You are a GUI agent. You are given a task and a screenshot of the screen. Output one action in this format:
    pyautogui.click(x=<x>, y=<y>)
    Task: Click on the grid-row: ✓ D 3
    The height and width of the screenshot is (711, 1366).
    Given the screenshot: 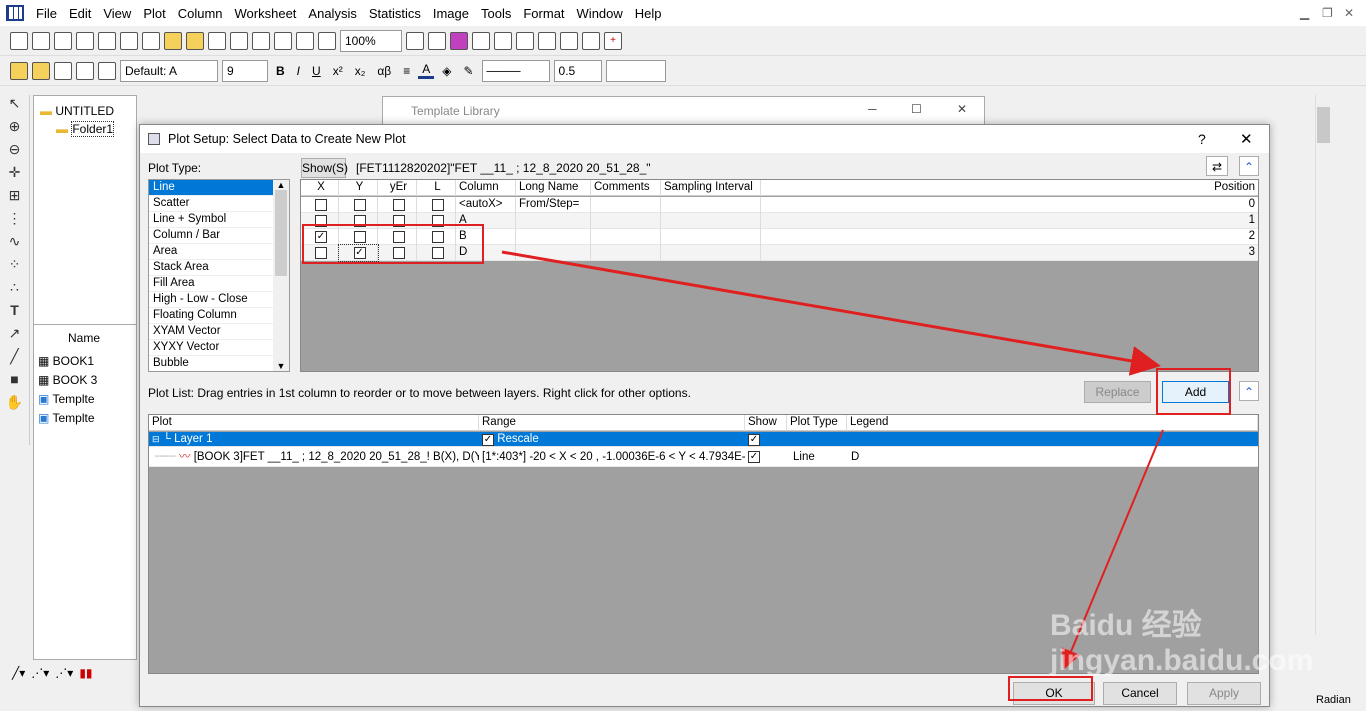 What is the action you would take?
    pyautogui.click(x=779, y=253)
    